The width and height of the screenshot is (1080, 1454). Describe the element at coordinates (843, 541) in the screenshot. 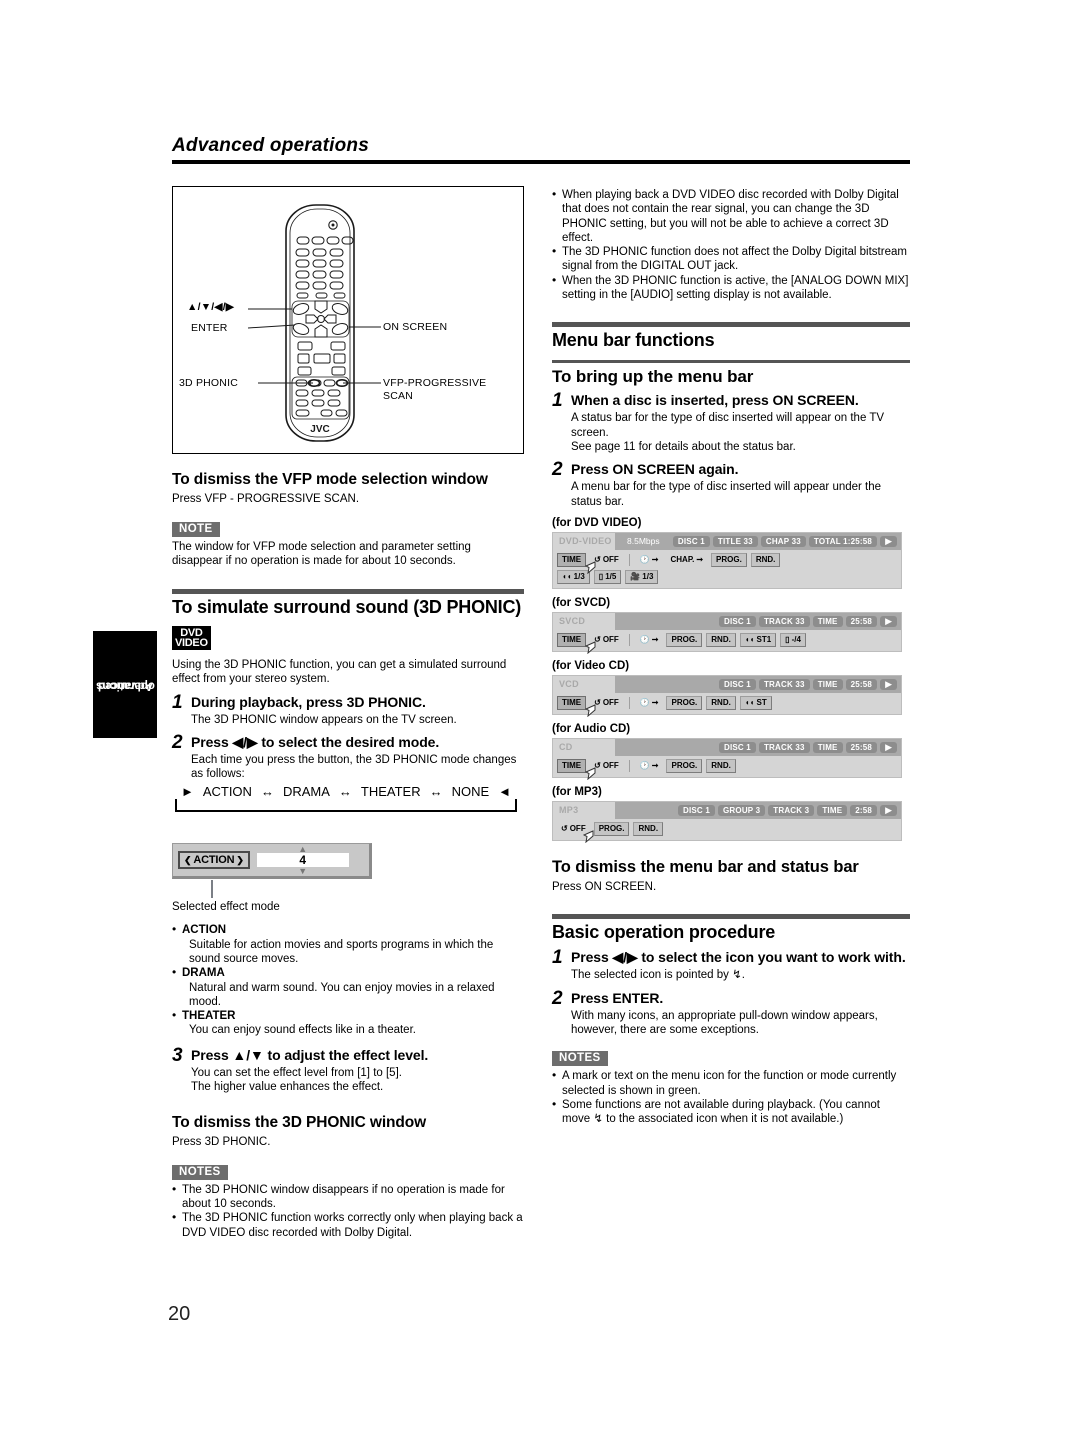

I see `chip-total-time: TOTAL 1:25:58` at that location.